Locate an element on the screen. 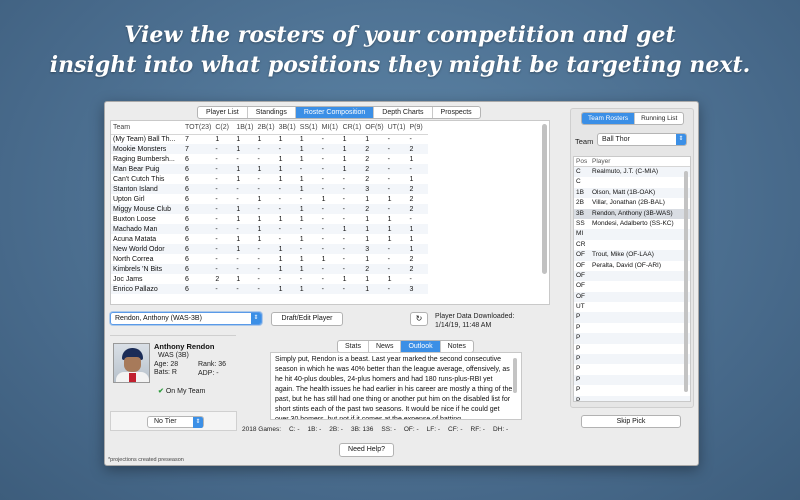  position-list-scrollbar is located at coordinates (686, 281).